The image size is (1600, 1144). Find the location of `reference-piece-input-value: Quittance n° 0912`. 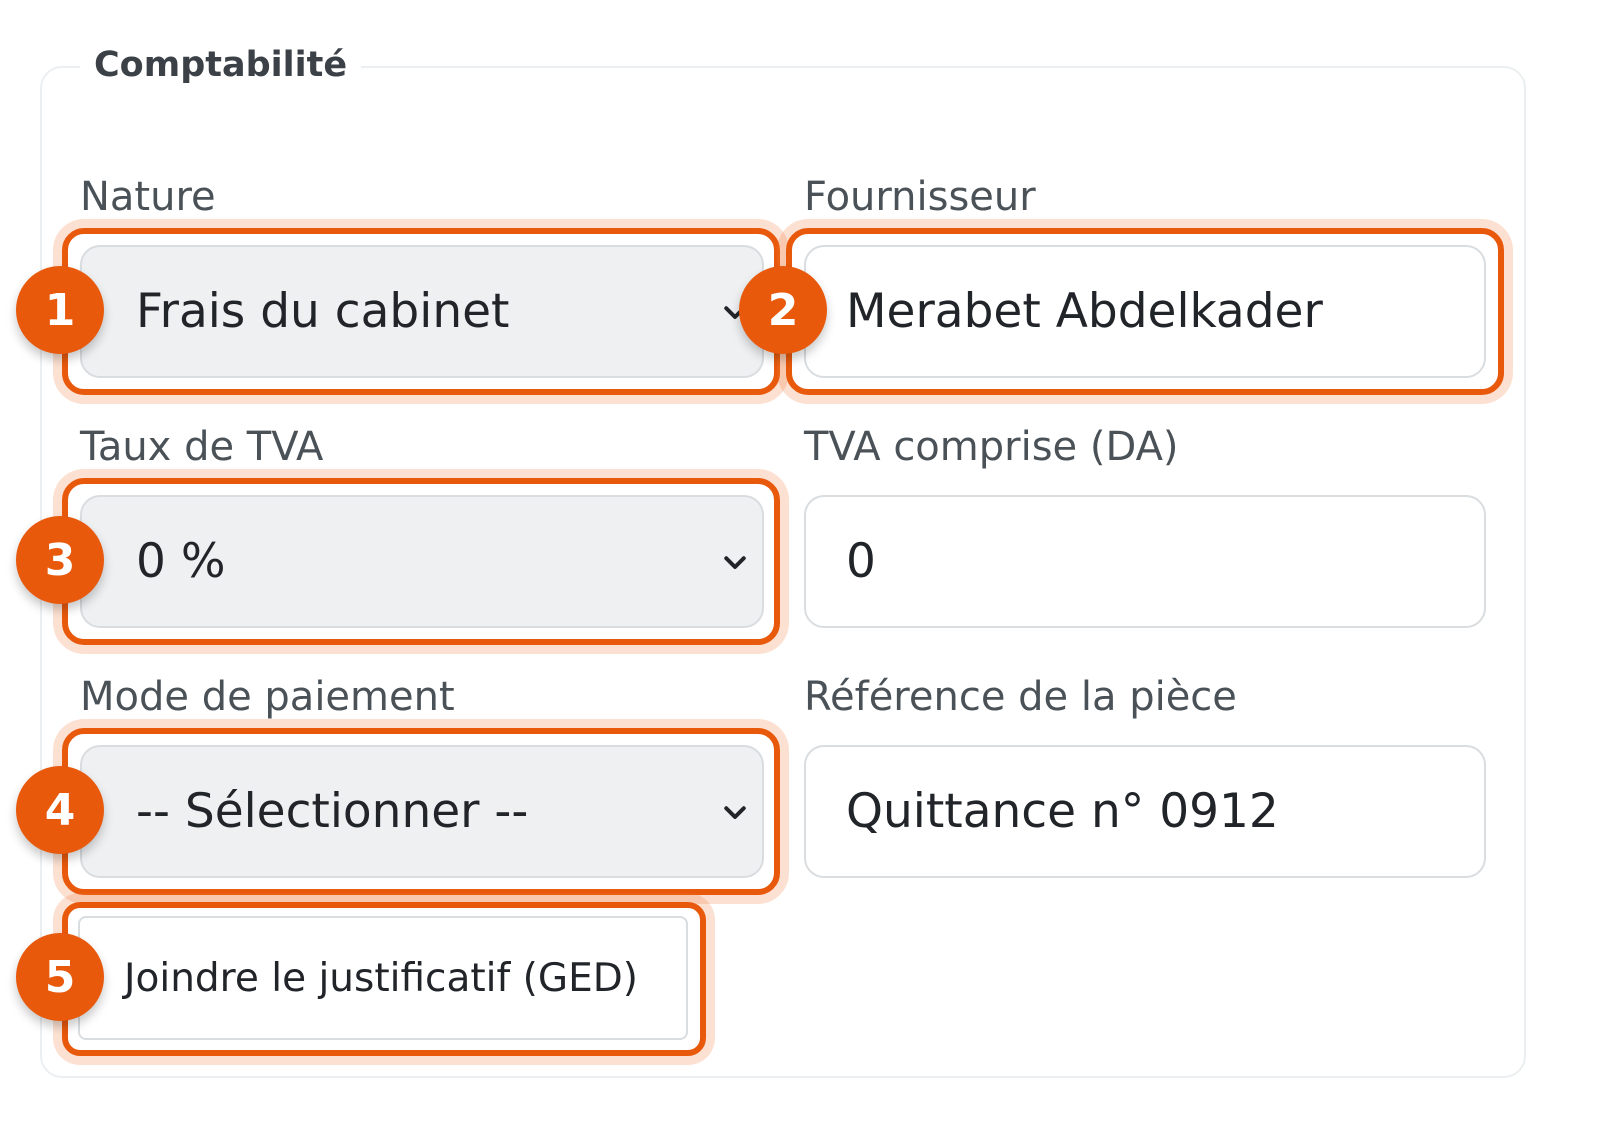

reference-piece-input-value: Quittance n° 0912 is located at coordinates (1062, 811).